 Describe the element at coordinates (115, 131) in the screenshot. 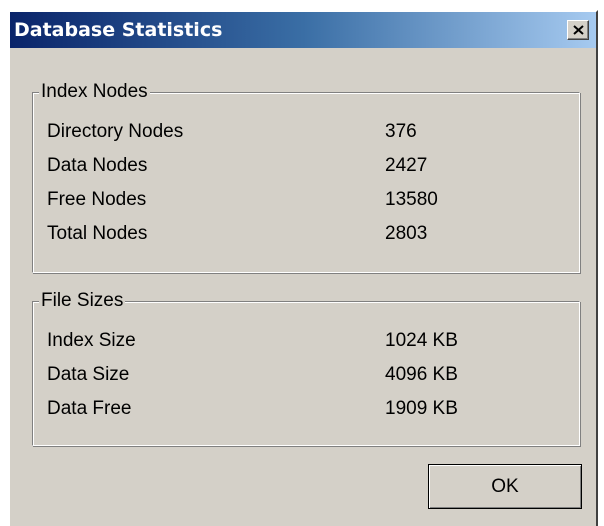

I see `stat-label: Directory Nodes` at that location.